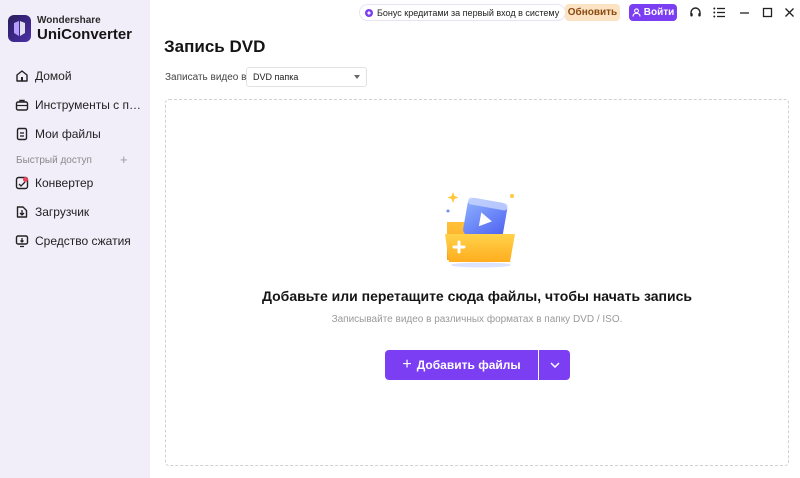  I want to click on plus-icon: +, so click(407, 364).